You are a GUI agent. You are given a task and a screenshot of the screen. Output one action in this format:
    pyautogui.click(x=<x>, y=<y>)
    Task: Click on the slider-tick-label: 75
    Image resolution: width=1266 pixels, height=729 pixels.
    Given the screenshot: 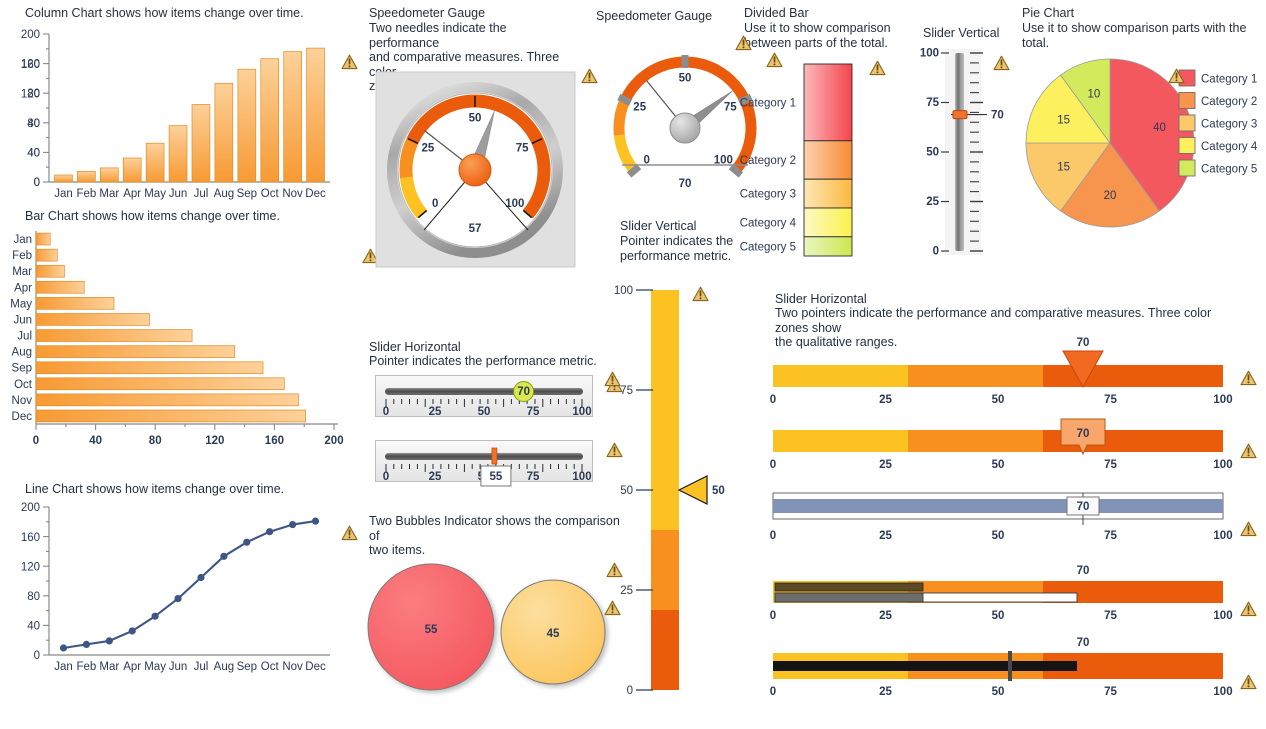 What is the action you would take?
    pyautogui.click(x=932, y=103)
    